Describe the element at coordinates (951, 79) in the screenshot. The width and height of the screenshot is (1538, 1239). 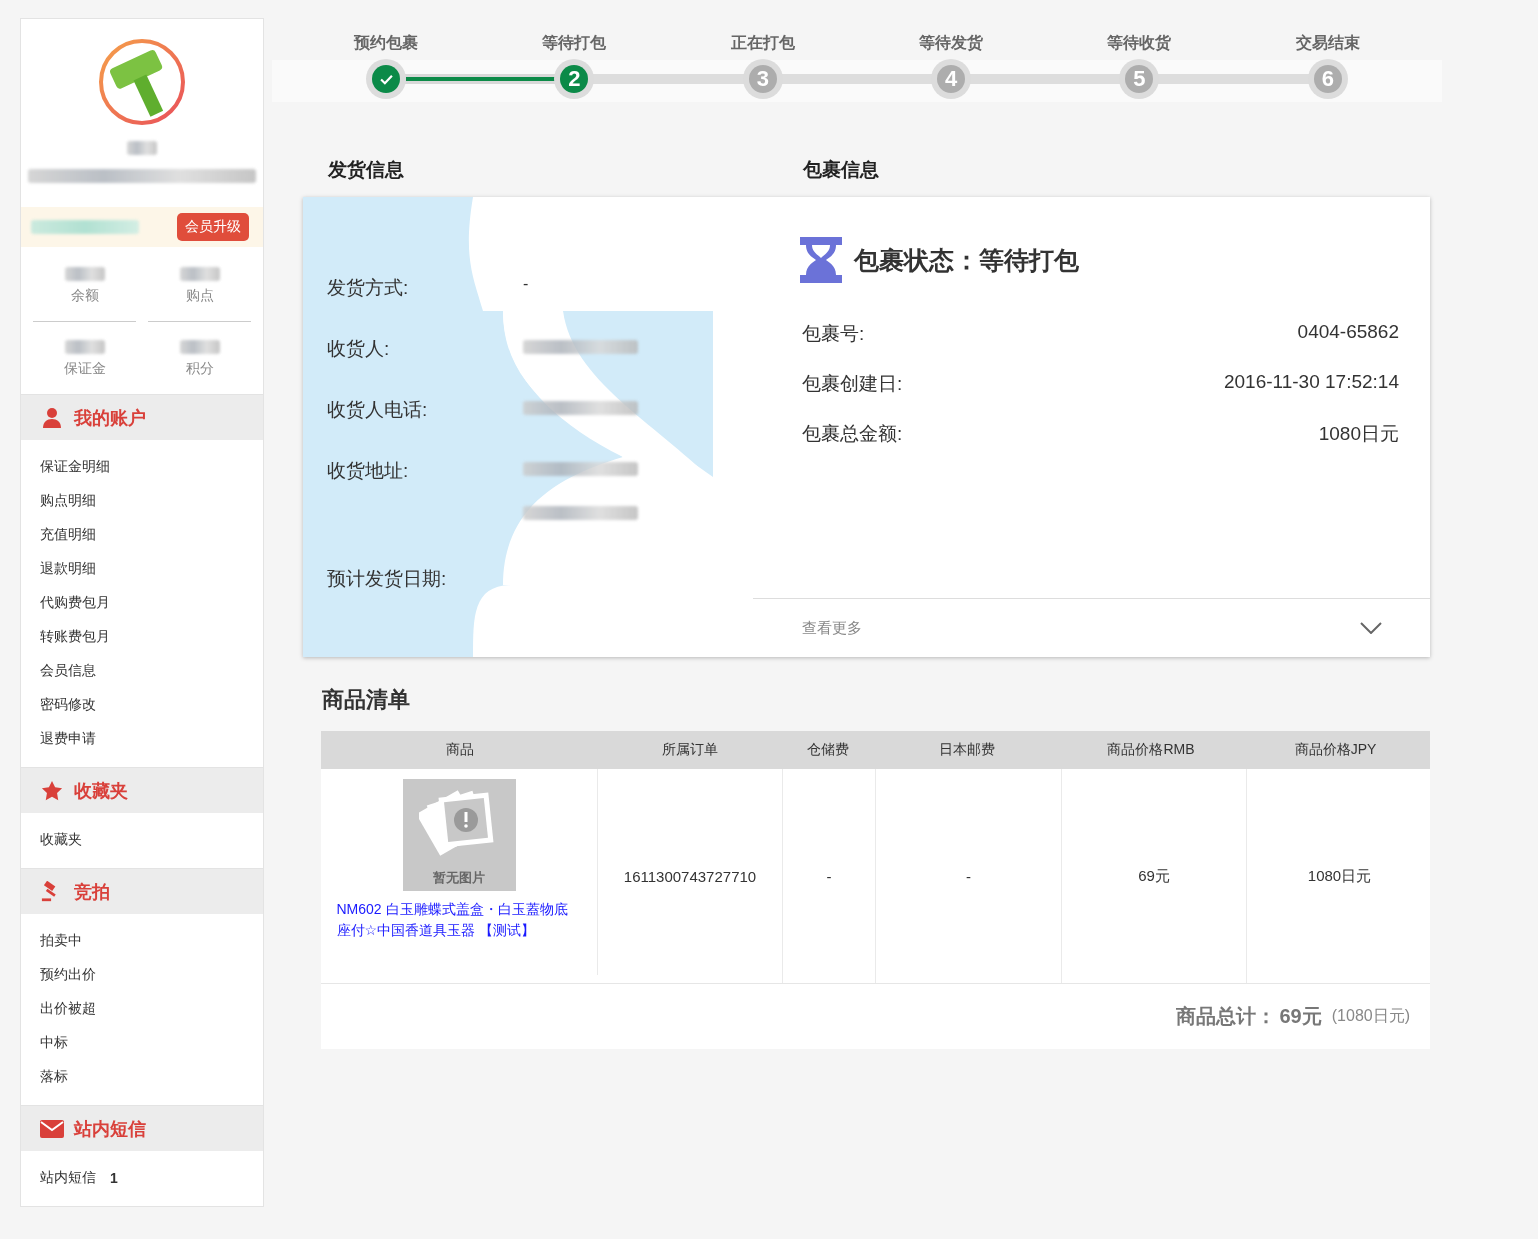
I see `step-marker: 4` at that location.